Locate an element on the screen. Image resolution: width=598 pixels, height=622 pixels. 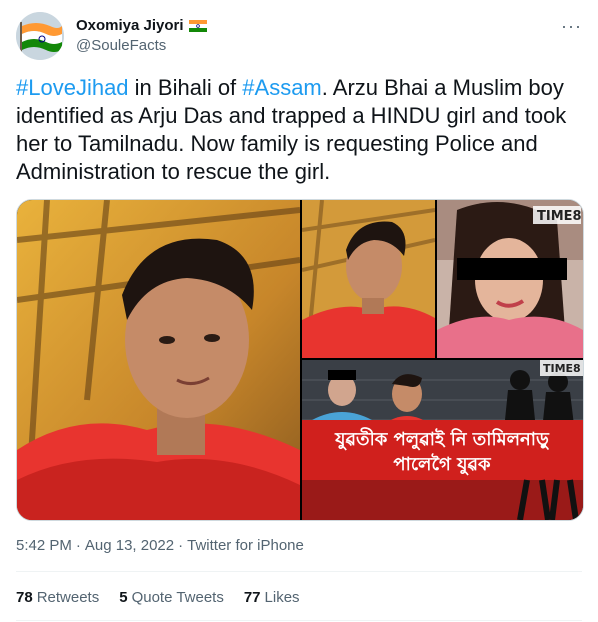
retweets-stat: 78 Retweets is located at coordinates (57, 598).